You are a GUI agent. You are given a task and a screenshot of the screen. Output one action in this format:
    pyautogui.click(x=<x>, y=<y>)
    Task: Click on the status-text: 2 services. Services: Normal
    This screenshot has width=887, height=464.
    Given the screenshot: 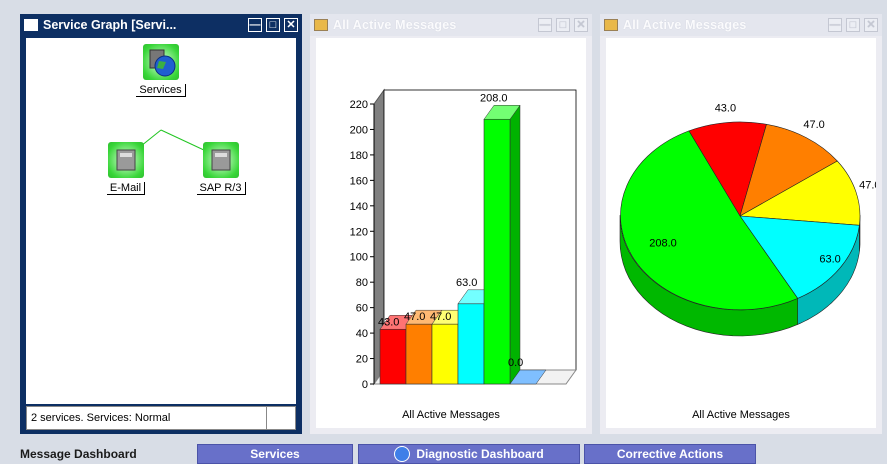 What is the action you would take?
    pyautogui.click(x=147, y=418)
    